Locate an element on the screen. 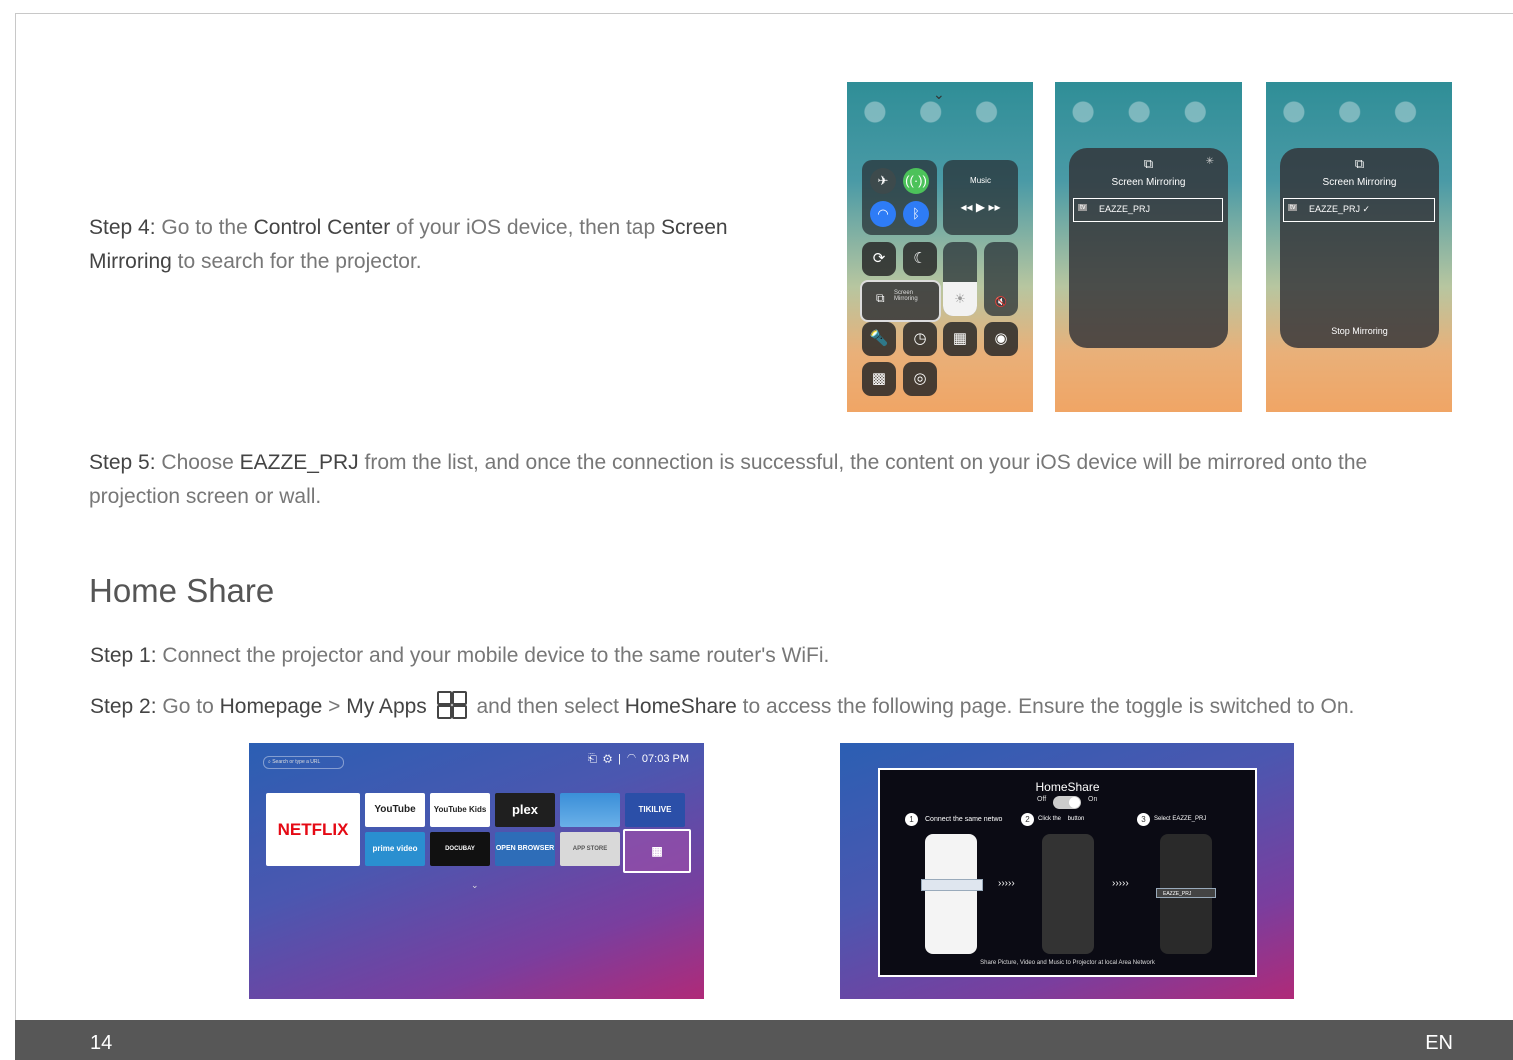 The height and width of the screenshot is (1060, 1513). camera-icon: ◉ is located at coordinates (1001, 339).